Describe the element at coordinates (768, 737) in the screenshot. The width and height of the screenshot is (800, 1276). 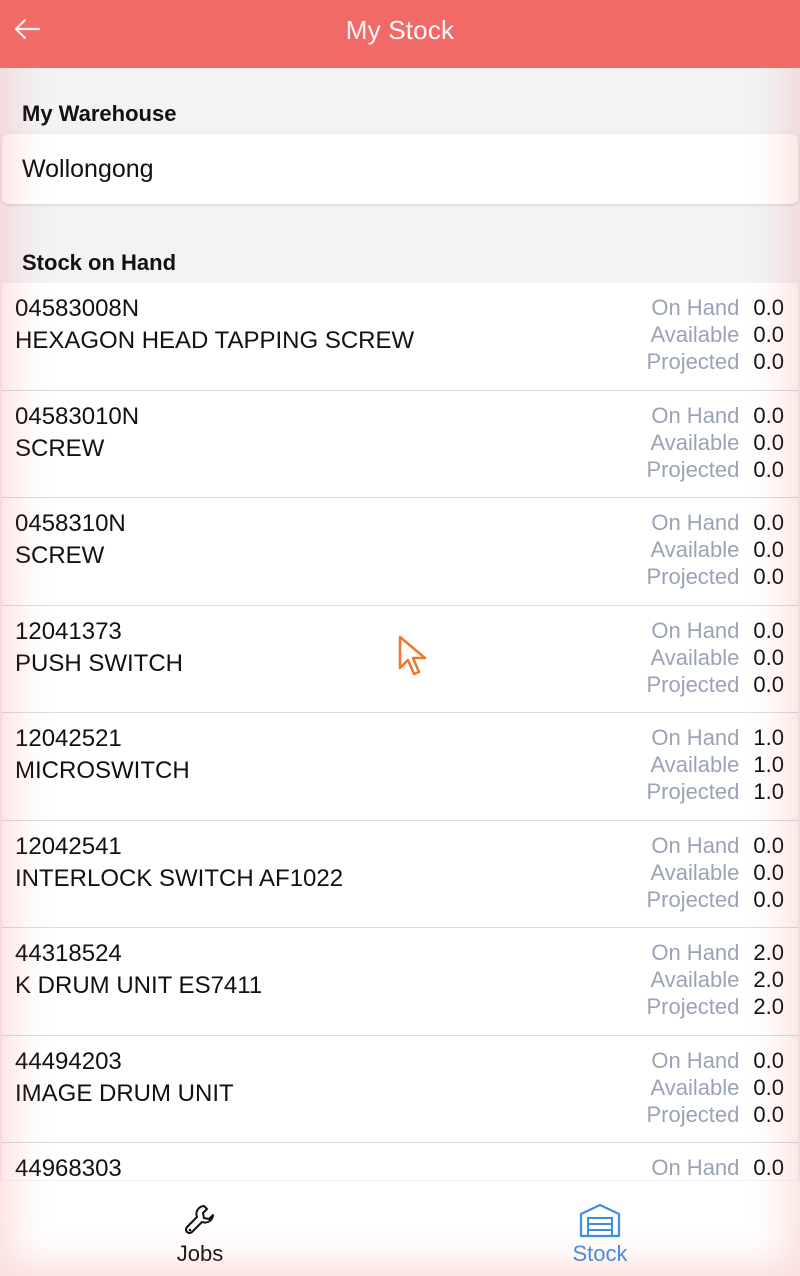
I see `on-hand-value: 1.0` at that location.